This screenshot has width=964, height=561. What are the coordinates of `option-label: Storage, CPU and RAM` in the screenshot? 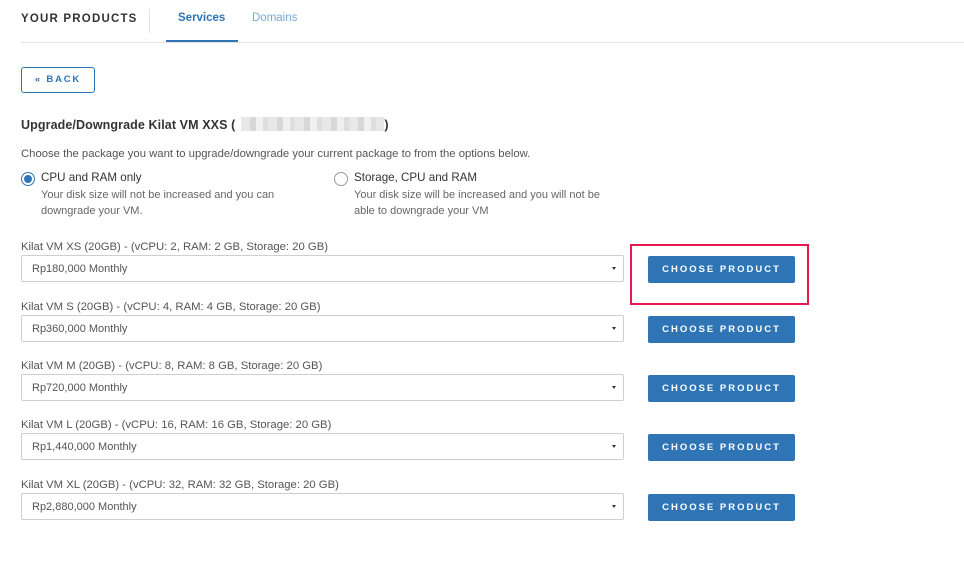 It's located at (415, 177).